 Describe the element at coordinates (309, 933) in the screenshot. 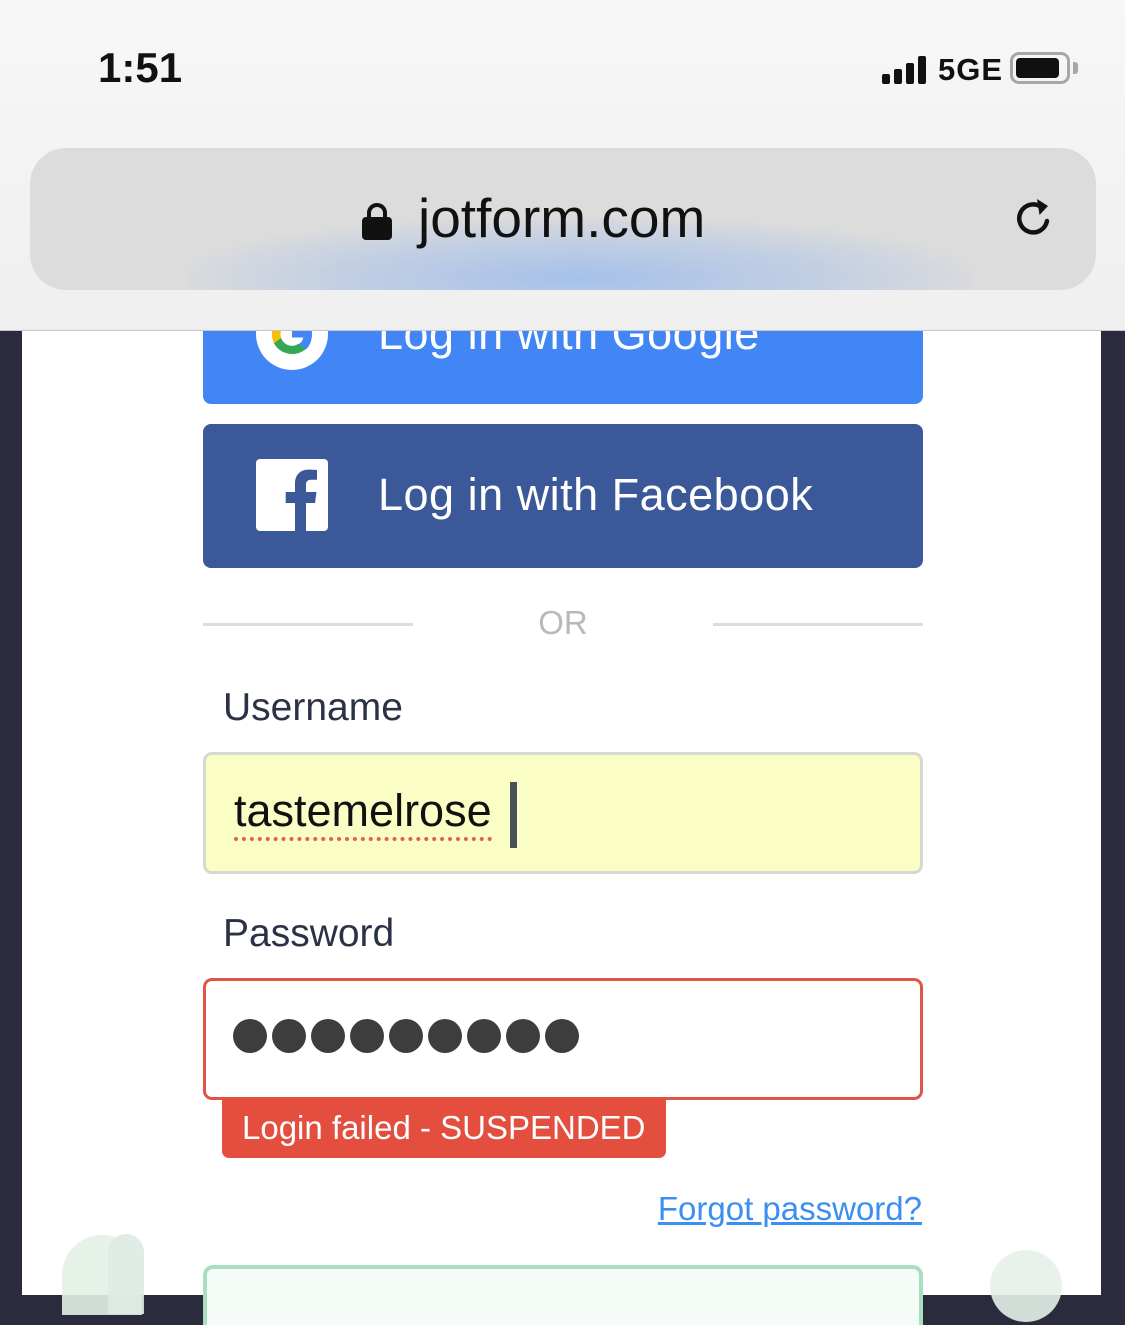

I see `password-label: Password` at that location.